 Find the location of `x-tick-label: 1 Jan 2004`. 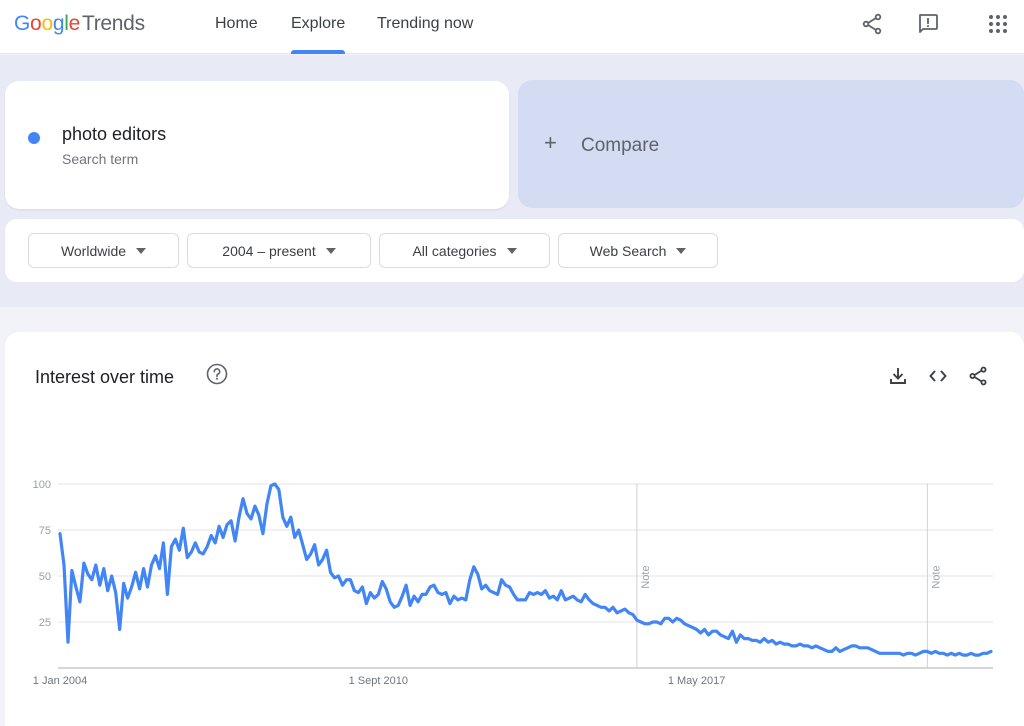

x-tick-label: 1 Jan 2004 is located at coordinates (60, 681).